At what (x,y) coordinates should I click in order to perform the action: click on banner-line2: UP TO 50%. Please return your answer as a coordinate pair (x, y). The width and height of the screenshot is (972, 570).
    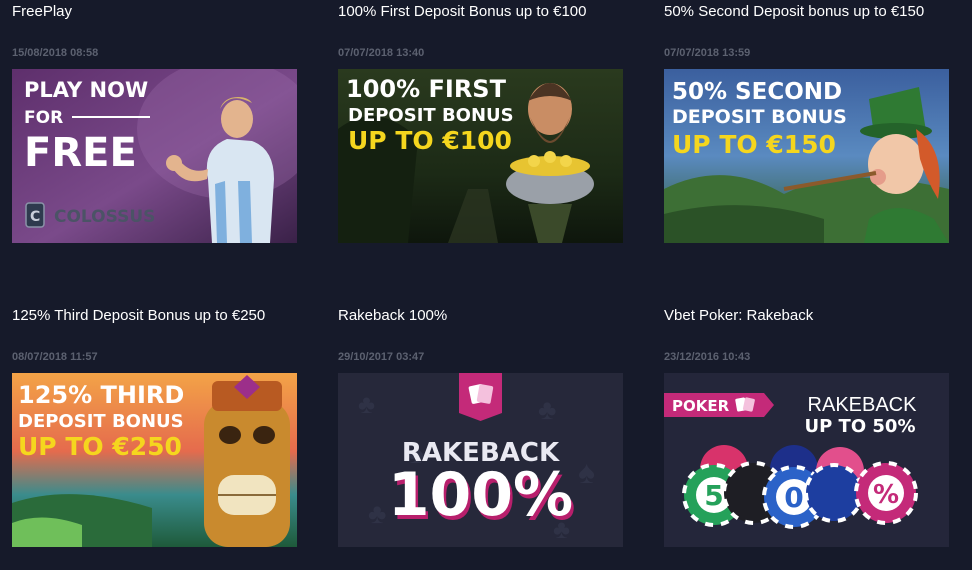
    Looking at the image, I should click on (859, 426).